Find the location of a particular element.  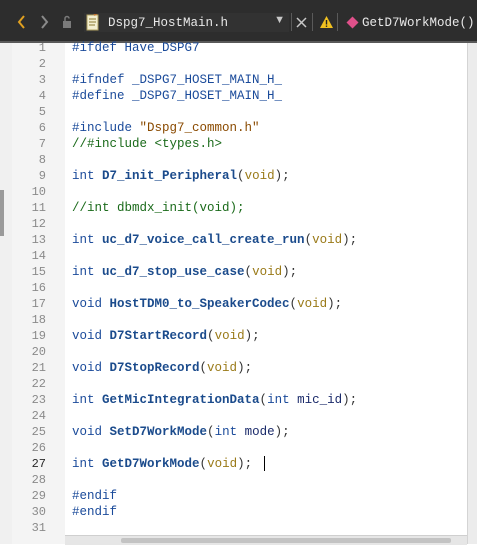

code-token: mic_id is located at coordinates (320, 400).